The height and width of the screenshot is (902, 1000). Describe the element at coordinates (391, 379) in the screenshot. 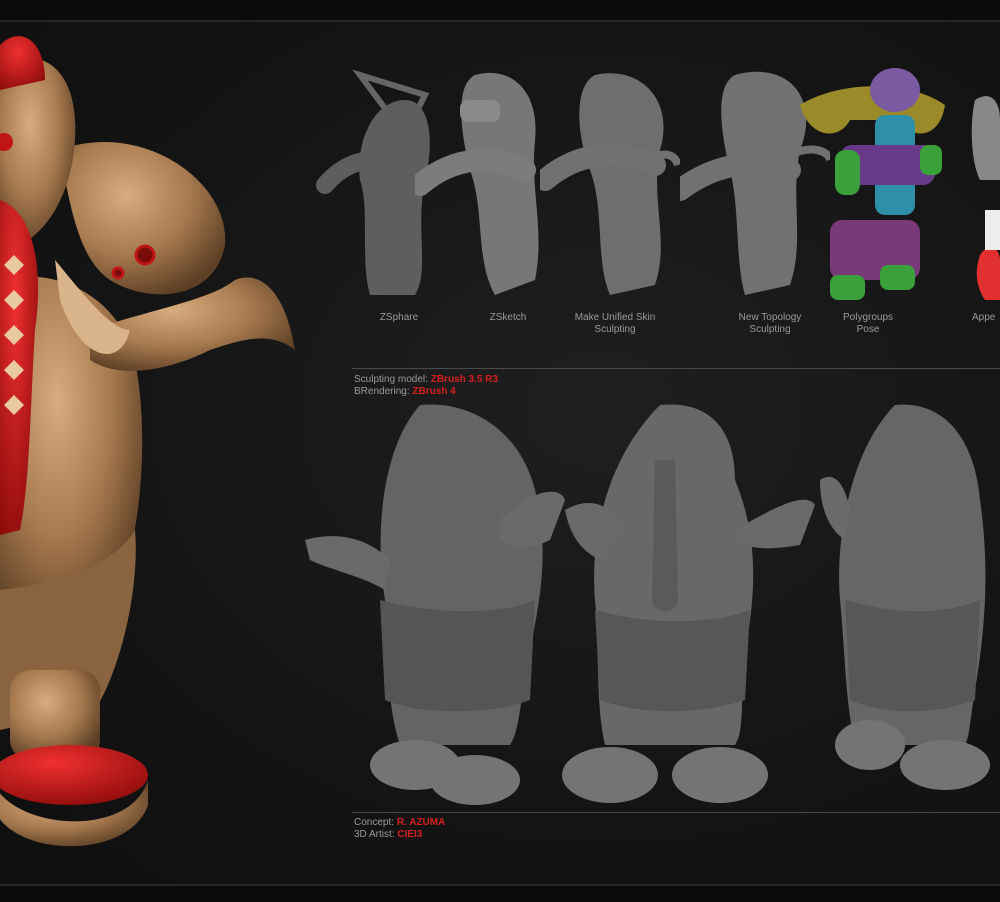

I see `credit-label: Sculpting model:` at that location.